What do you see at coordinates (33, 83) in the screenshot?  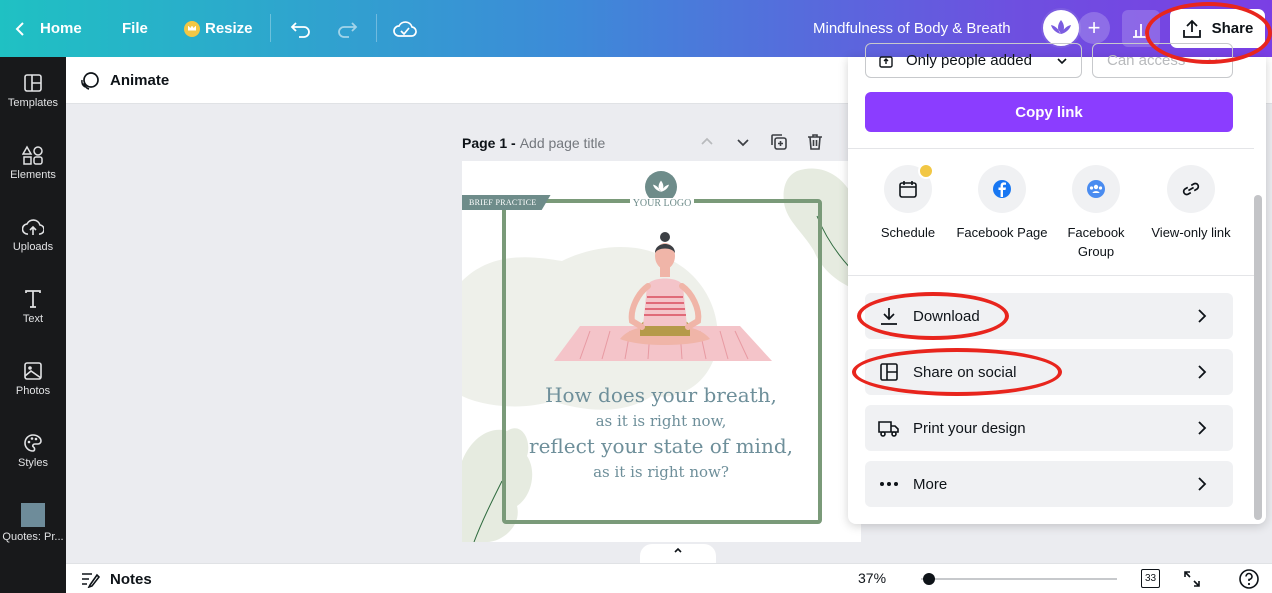 I see `templates-icon` at bounding box center [33, 83].